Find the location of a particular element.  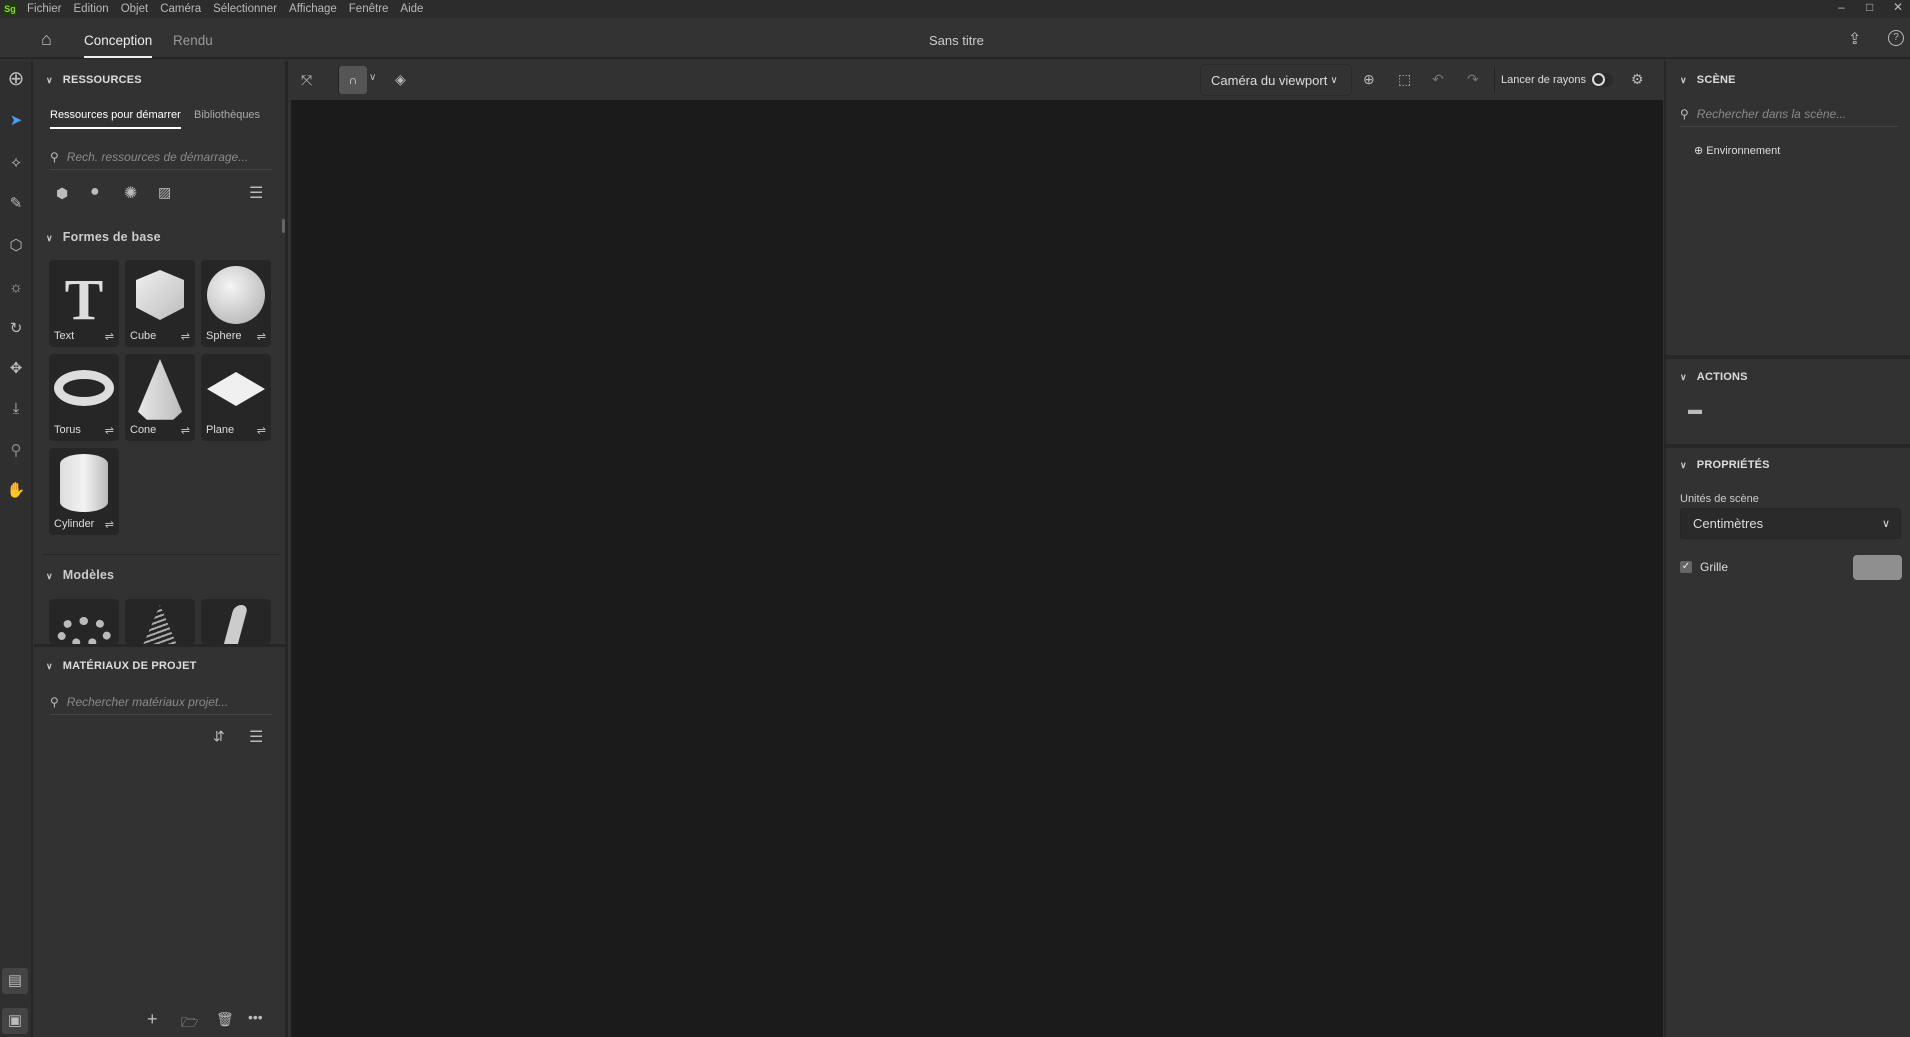

menu-fenetre: Fenêtre is located at coordinates (369, 9).